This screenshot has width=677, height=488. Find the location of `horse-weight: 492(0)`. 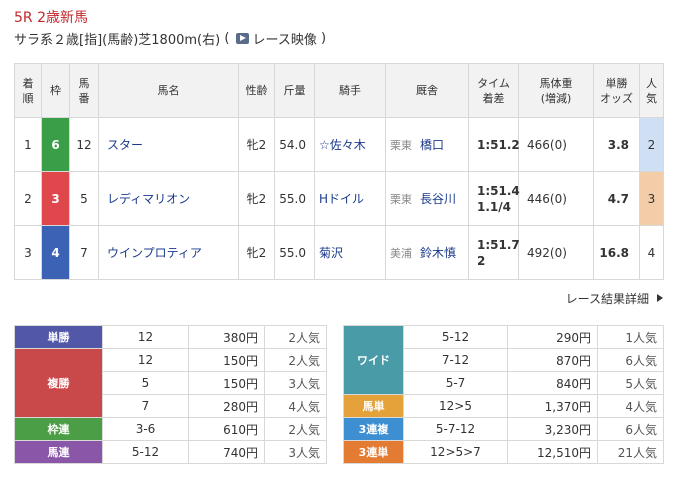

horse-weight: 492(0) is located at coordinates (556, 252).